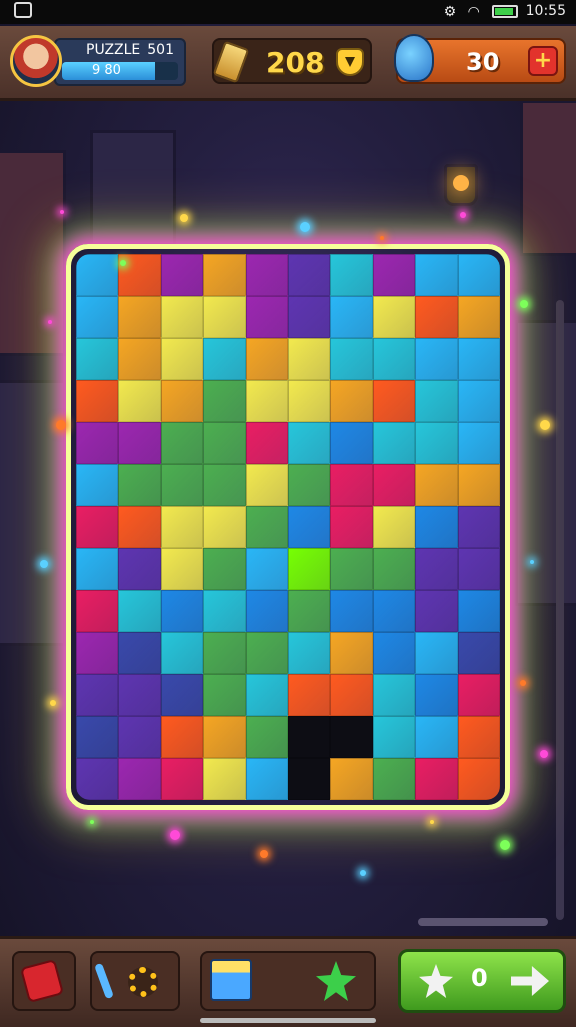  I want to click on scroll-track, so click(560, 610).